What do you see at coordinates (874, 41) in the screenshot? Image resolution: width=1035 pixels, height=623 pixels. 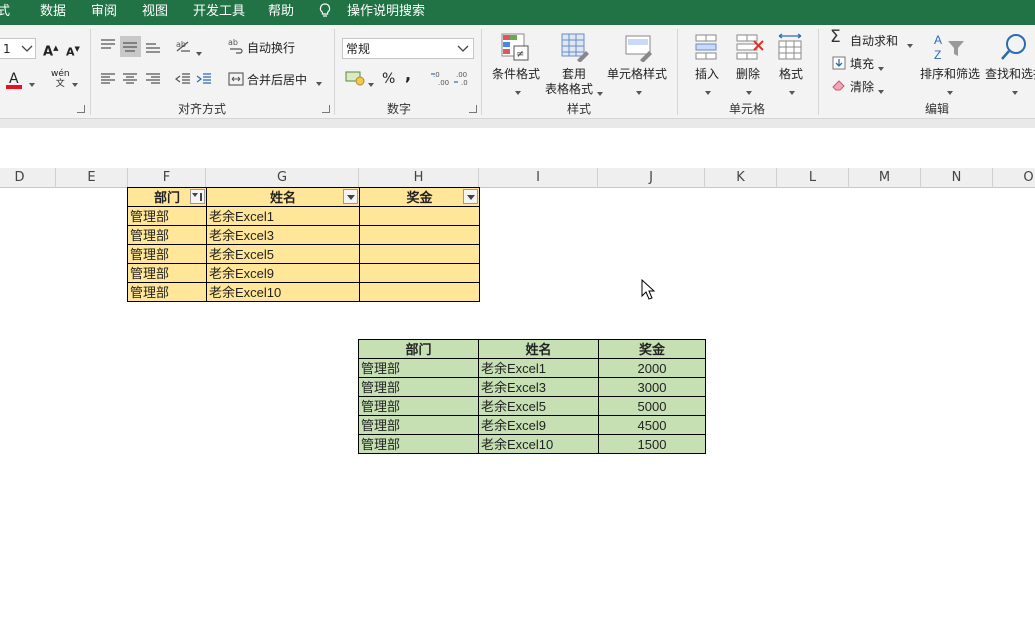 I see `autosum-button: 自动求和` at bounding box center [874, 41].